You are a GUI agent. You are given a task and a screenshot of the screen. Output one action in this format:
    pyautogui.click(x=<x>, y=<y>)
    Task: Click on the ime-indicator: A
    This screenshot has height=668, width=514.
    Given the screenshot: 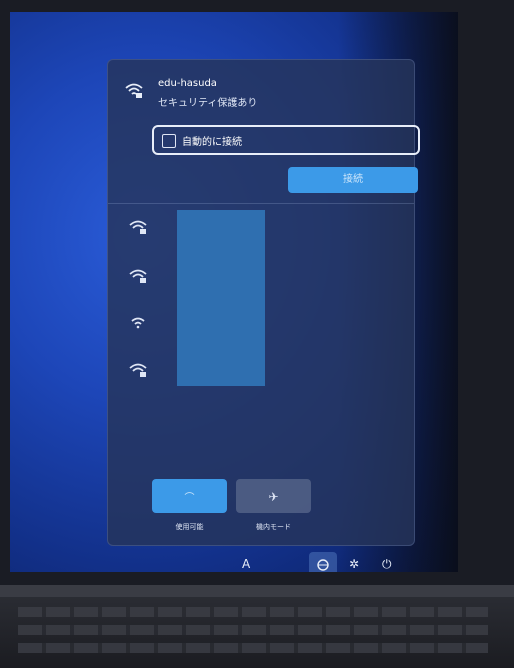 What is the action you would take?
    pyautogui.click(x=246, y=564)
    